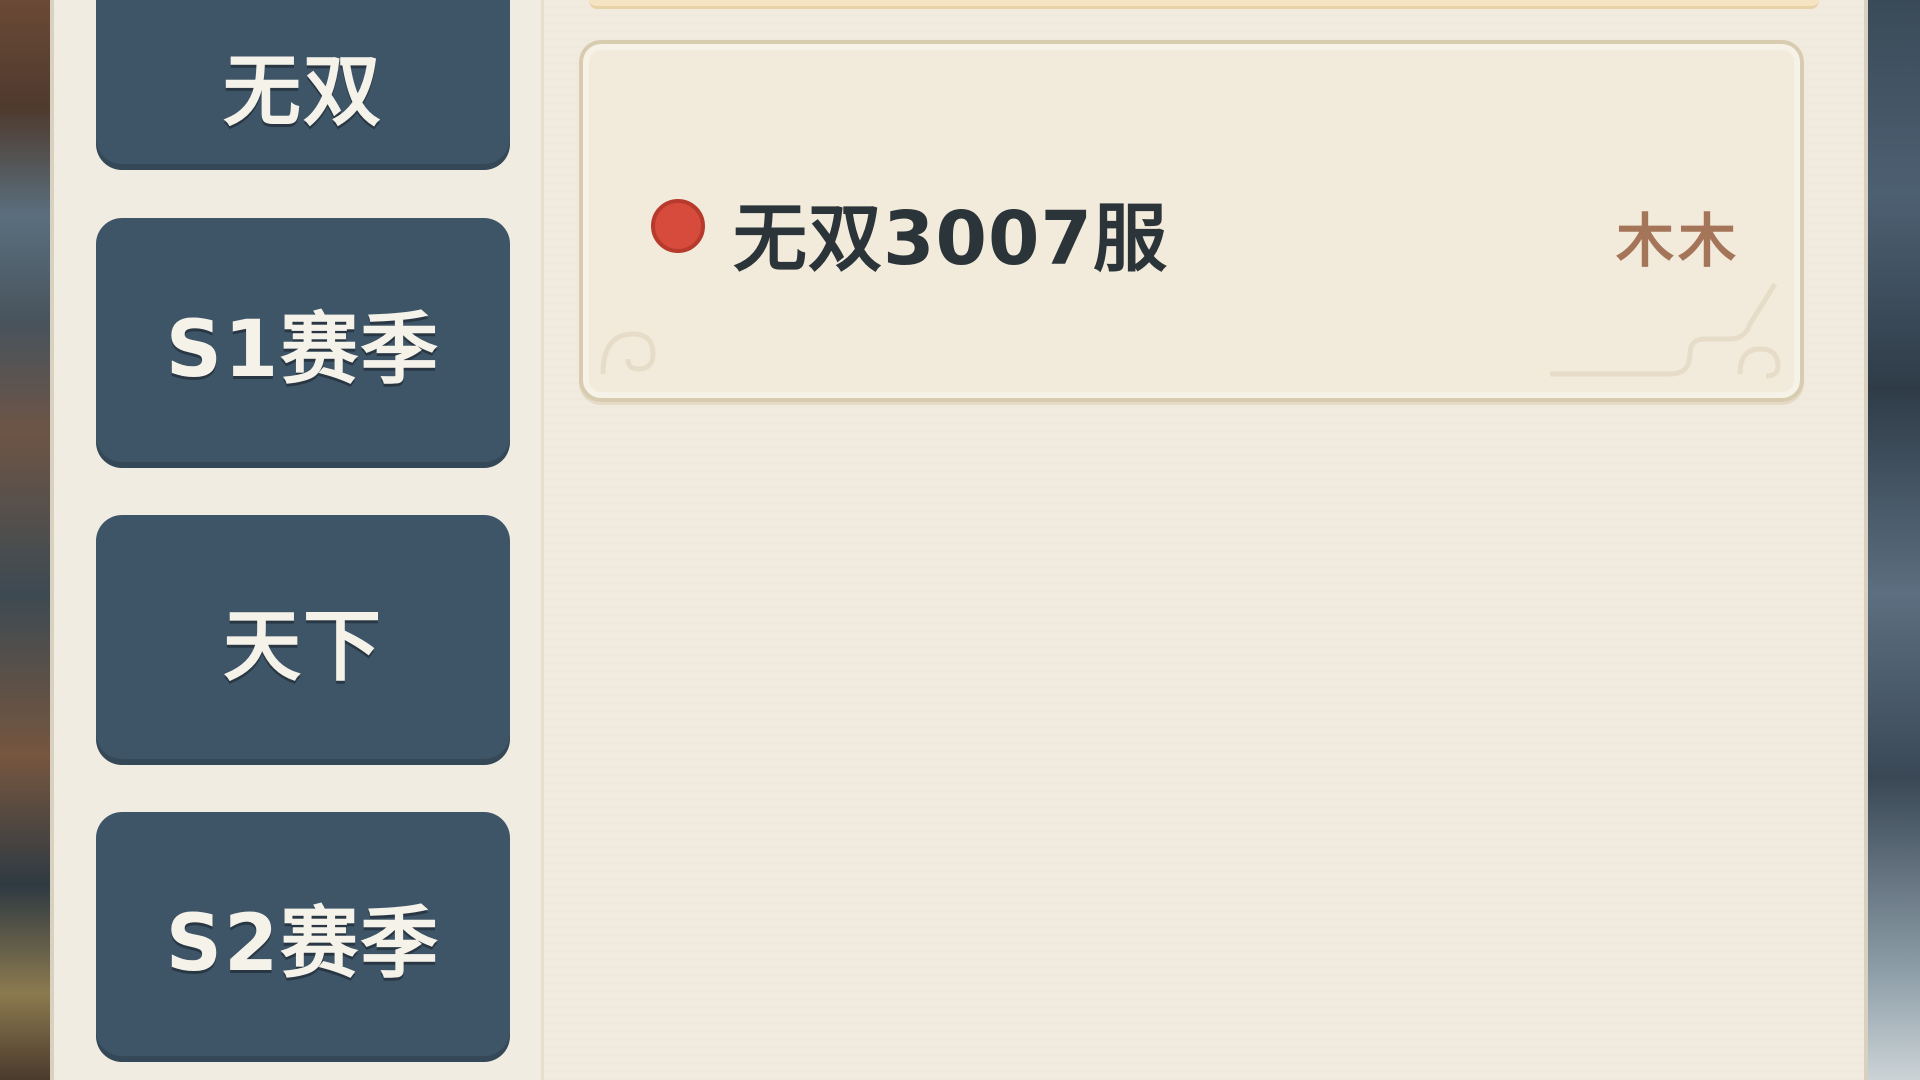 This screenshot has height=1080, width=1920. I want to click on server-status-dot, so click(678, 226).